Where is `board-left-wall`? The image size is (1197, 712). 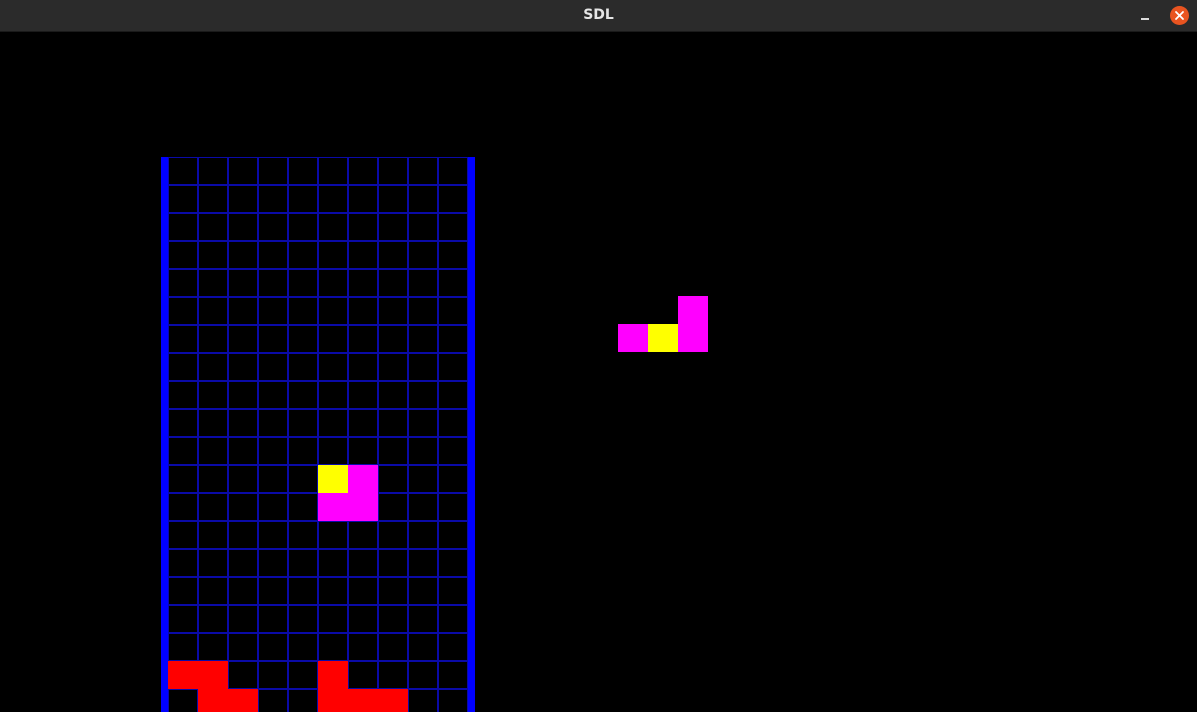
board-left-wall is located at coordinates (164, 434).